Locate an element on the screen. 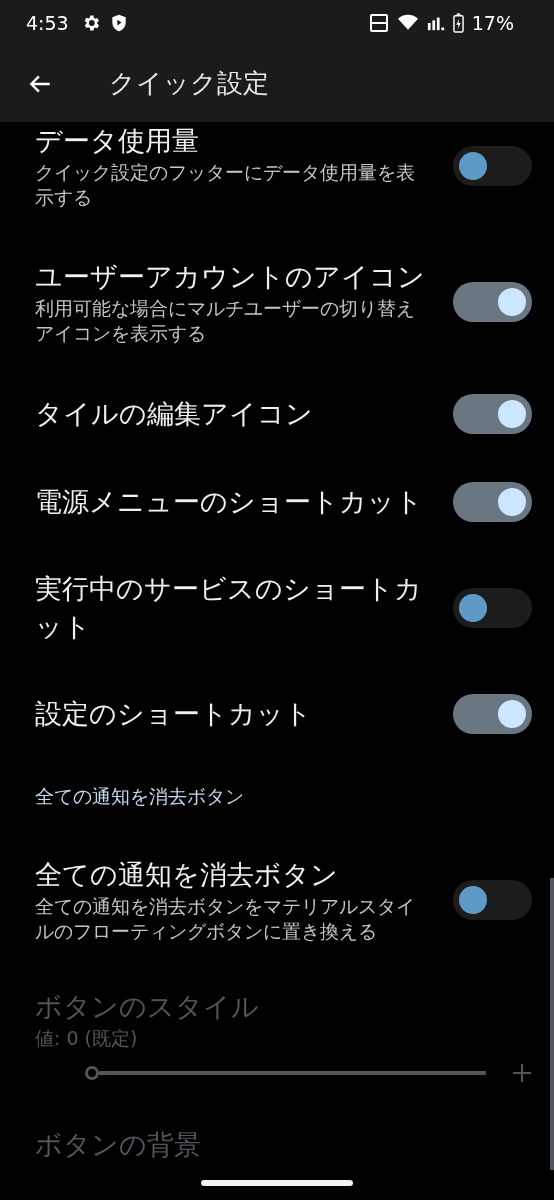  setting-title: ボタンのスタイル is located at coordinates (147, 1007).